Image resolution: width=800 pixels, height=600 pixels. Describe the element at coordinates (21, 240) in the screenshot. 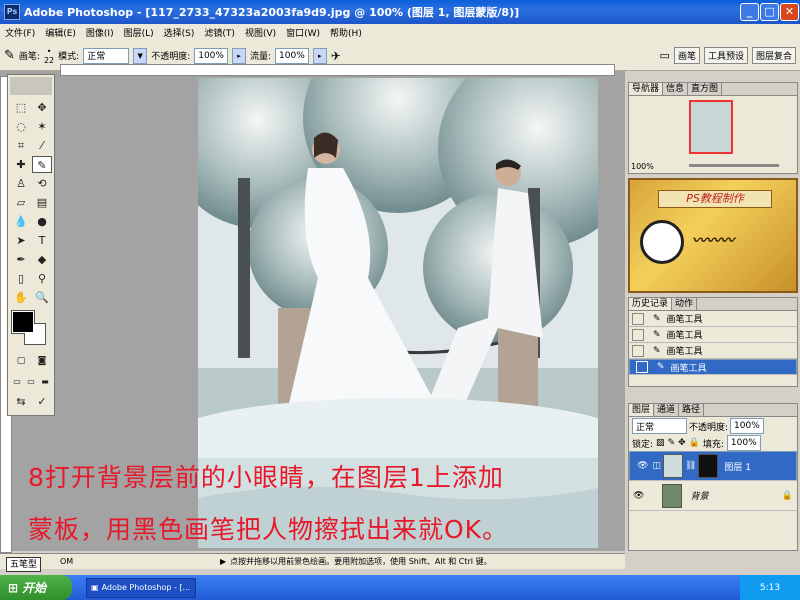

I see `path-selection-tool-icon: ➤` at that location.